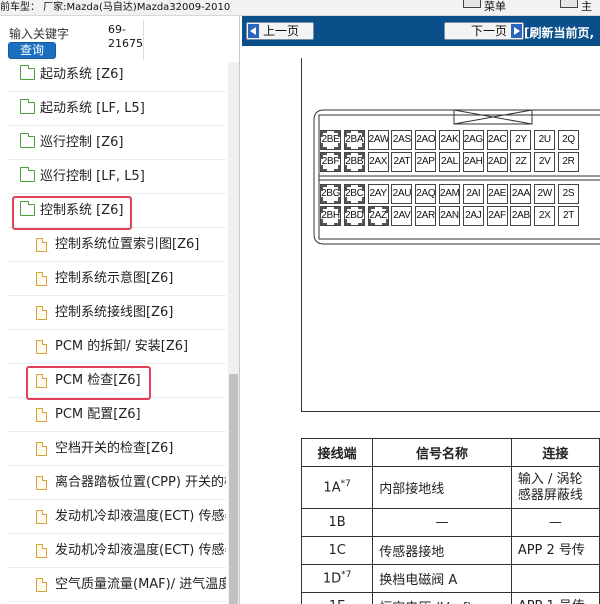  What do you see at coordinates (330, 162) in the screenshot?
I see `connector-pin: 2BF` at bounding box center [330, 162].